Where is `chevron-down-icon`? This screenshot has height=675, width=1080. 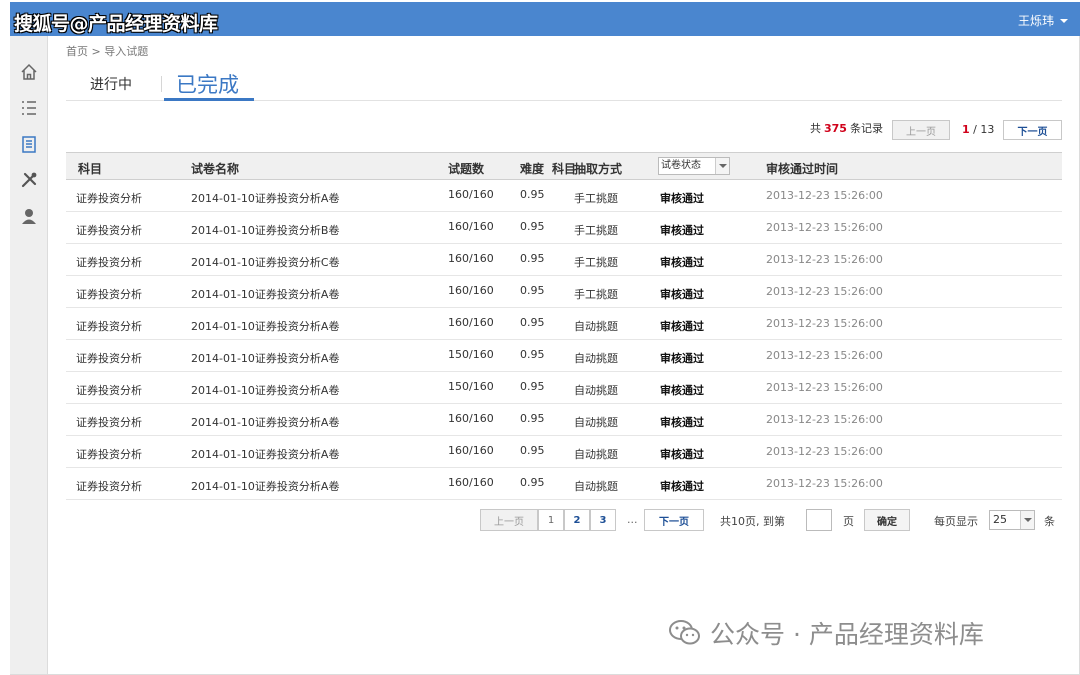 chevron-down-icon is located at coordinates (722, 166).